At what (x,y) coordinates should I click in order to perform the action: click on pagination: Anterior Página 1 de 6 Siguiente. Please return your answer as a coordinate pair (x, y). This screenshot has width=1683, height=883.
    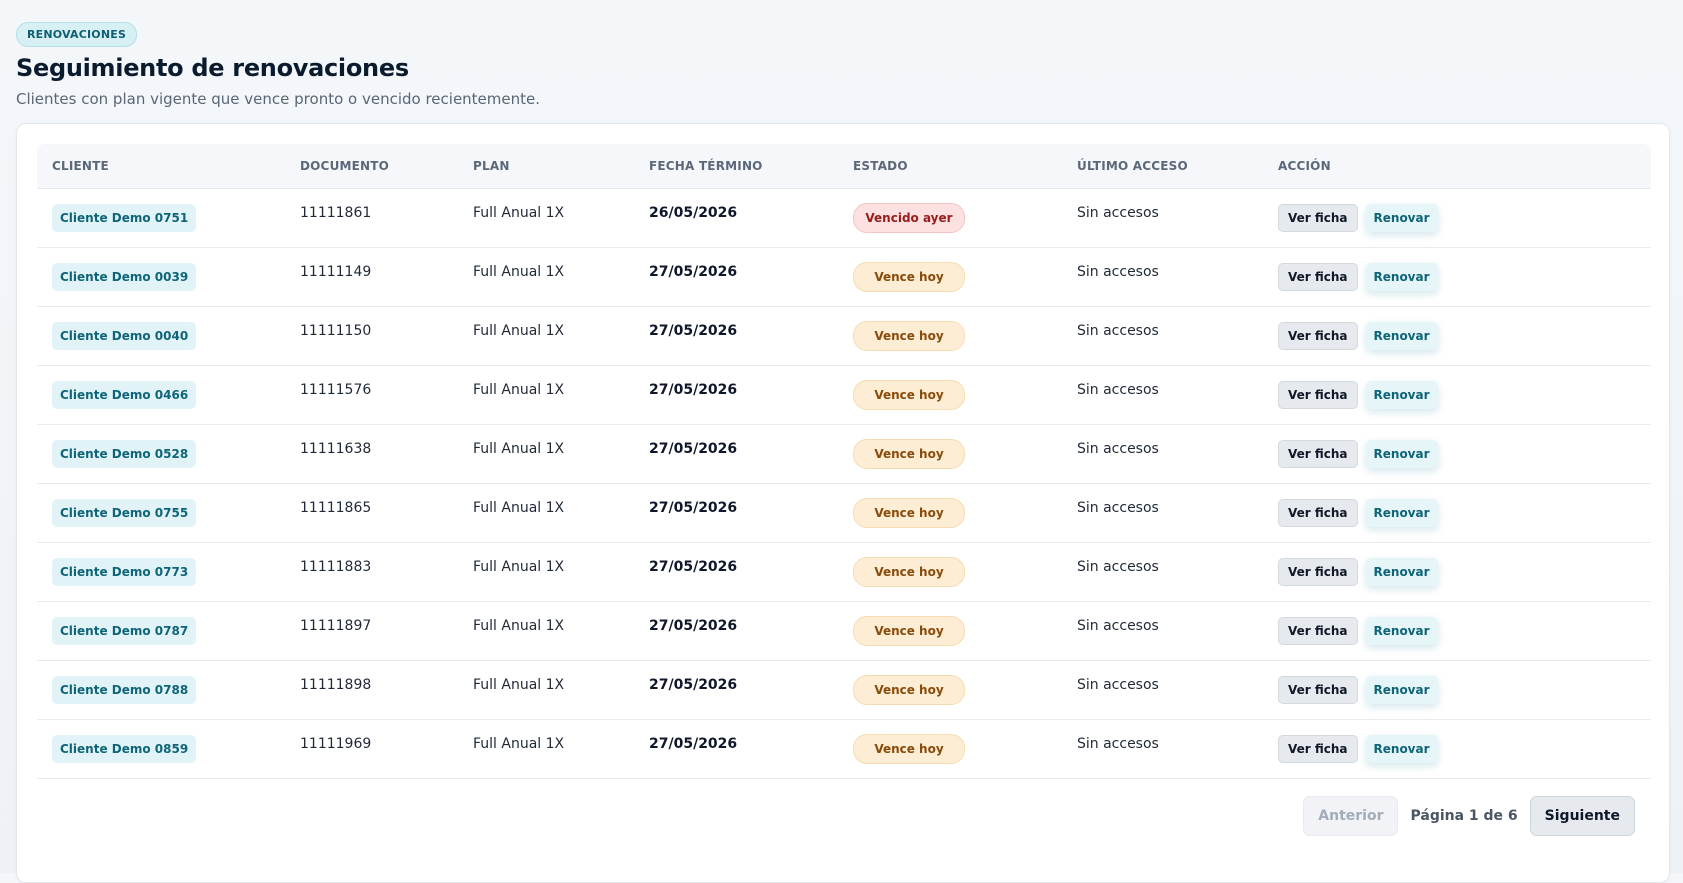
    Looking at the image, I should click on (1469, 816).